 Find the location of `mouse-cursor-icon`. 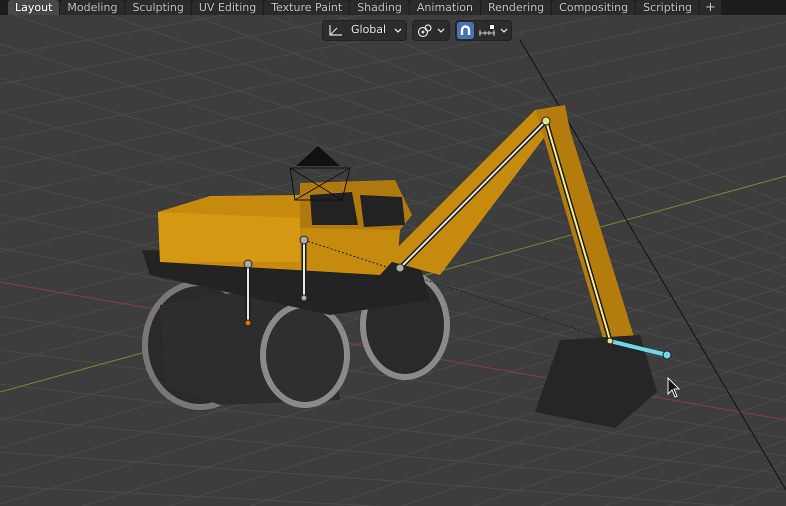

mouse-cursor-icon is located at coordinates (674, 387).